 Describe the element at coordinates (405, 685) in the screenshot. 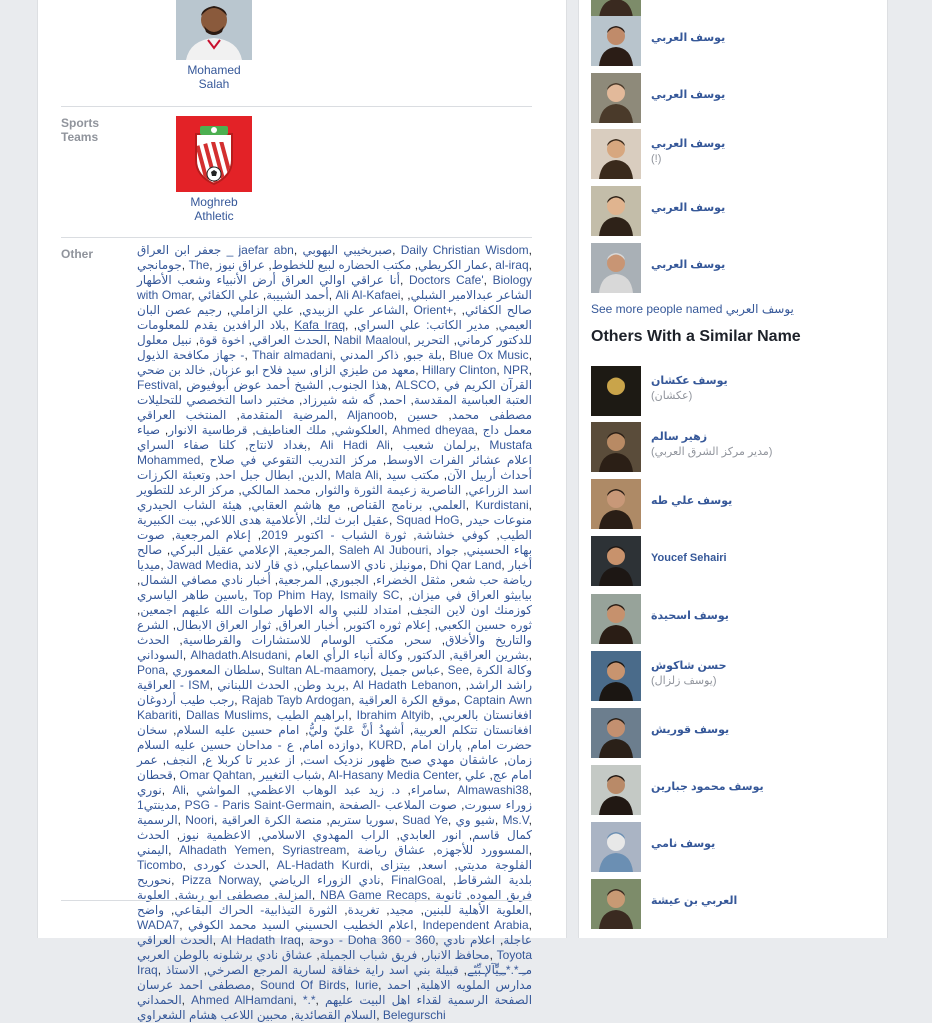

I see `other-page-link: Al Hadath Lebanon` at that location.